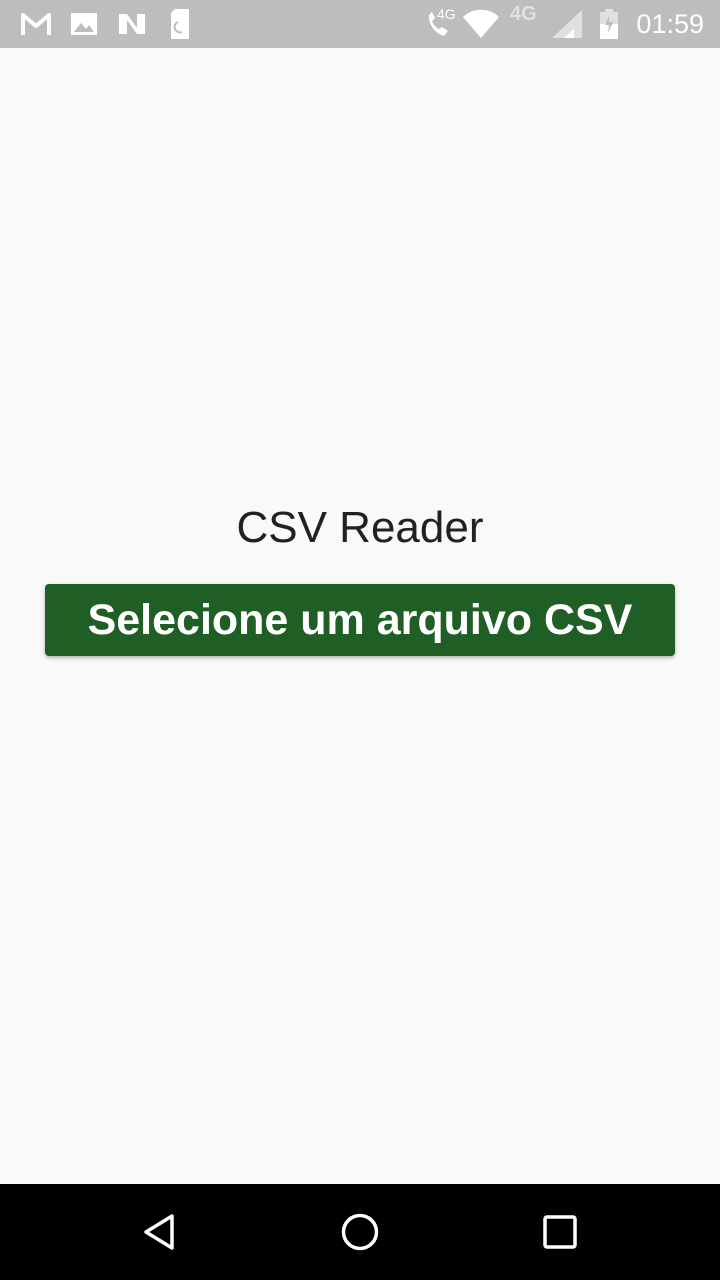 The height and width of the screenshot is (1280, 720). Describe the element at coordinates (132, 24) in the screenshot. I see `nfc-app-icon` at that location.